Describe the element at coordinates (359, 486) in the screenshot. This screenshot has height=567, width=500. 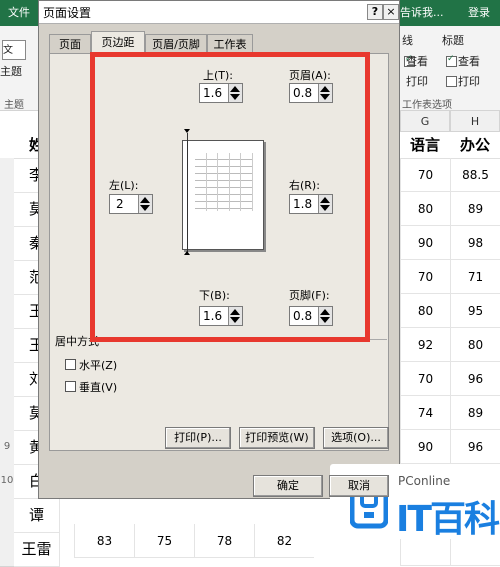
I see `cancel-button: 取消` at that location.